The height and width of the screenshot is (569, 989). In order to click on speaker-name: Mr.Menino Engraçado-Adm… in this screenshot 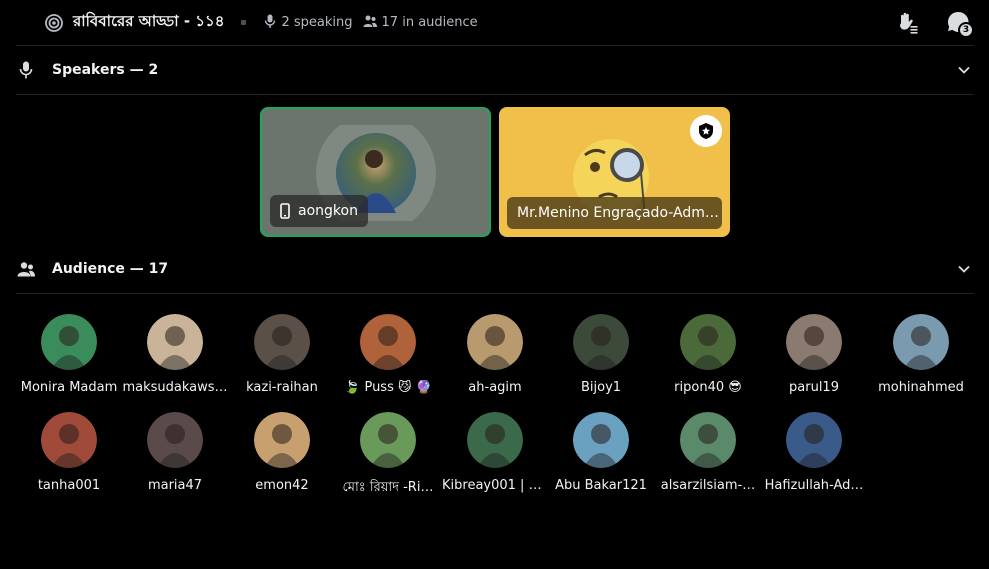, I will do `click(618, 213)`.